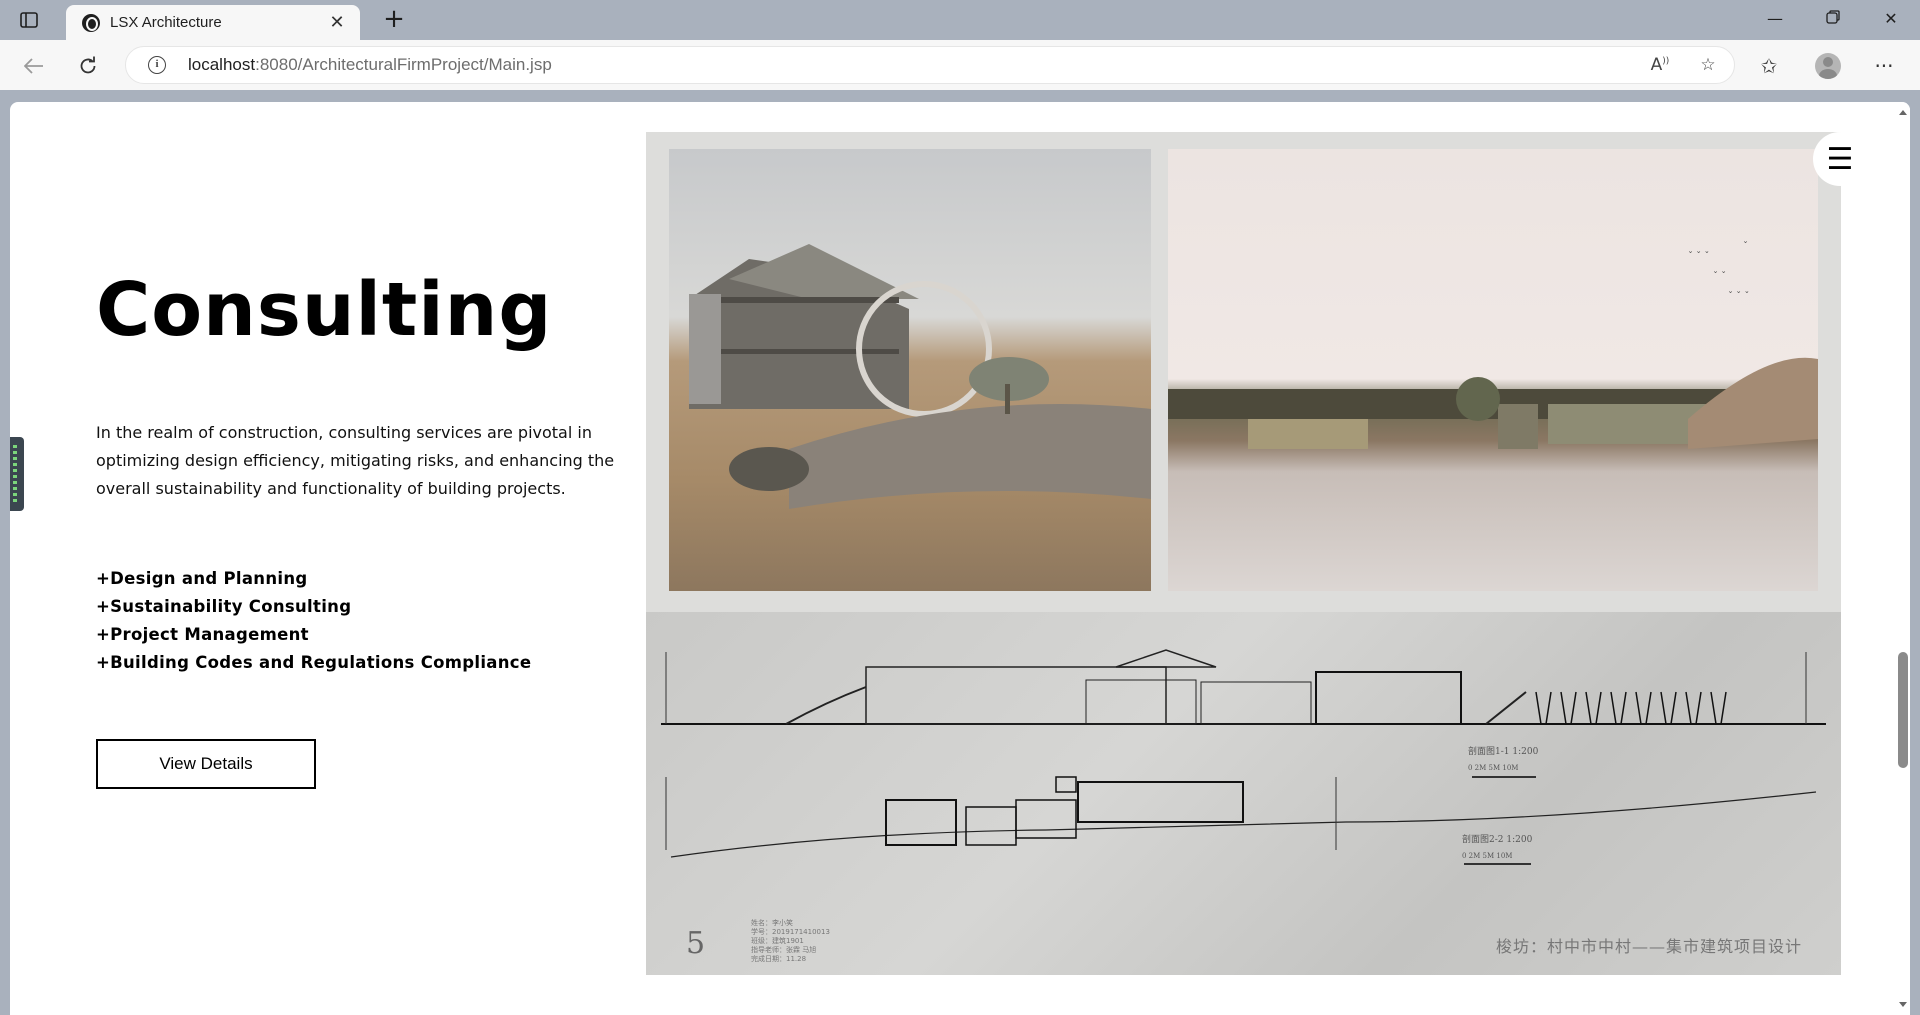 This screenshot has height=1015, width=1920. What do you see at coordinates (1775, 19) in the screenshot?
I see `minimize-icon: —` at bounding box center [1775, 19].